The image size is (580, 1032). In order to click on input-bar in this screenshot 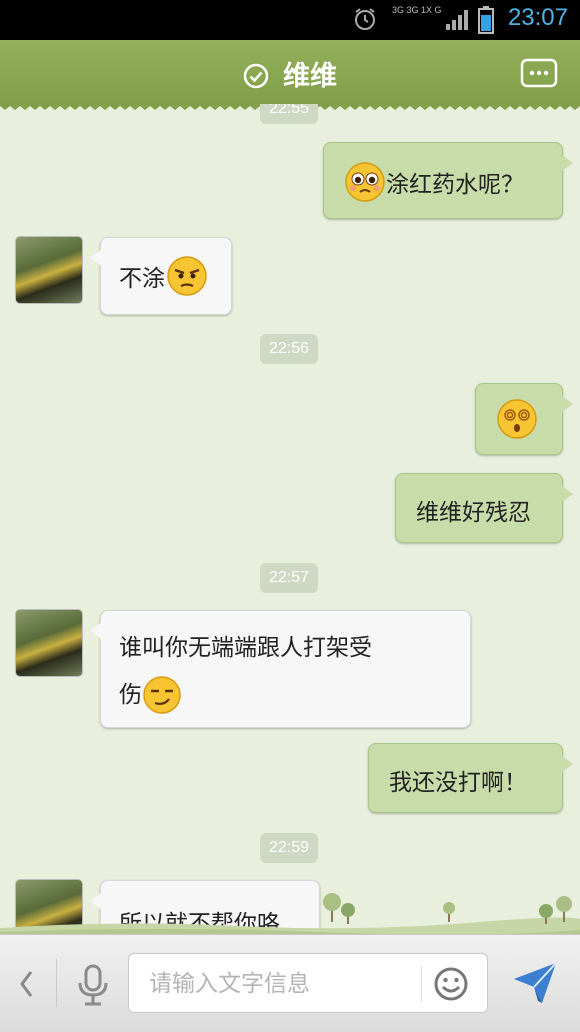, I will do `click(290, 983)`.